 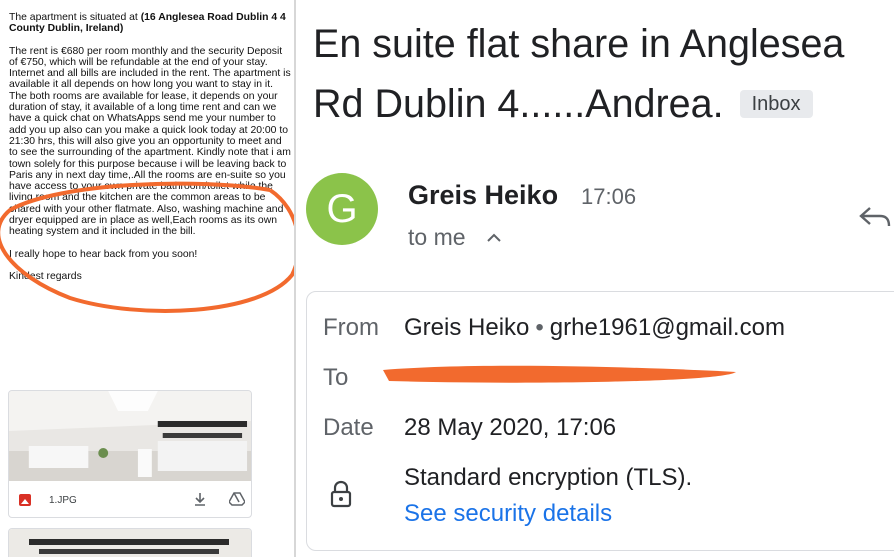 I want to click on attachment-footer: 1.JPG, so click(x=130, y=499).